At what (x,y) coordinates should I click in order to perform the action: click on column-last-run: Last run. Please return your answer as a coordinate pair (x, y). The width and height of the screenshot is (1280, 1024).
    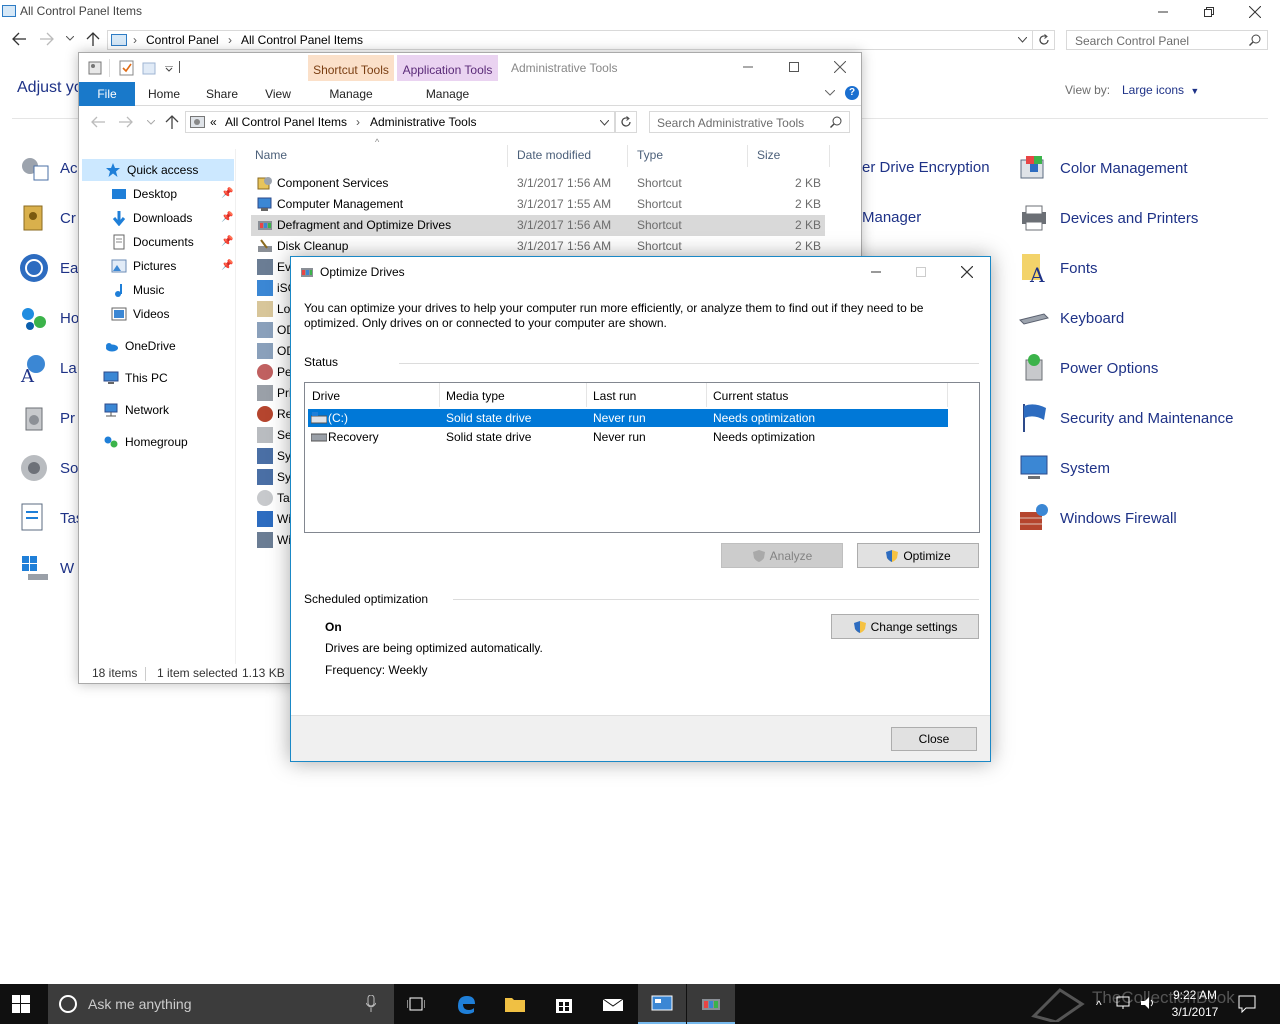
    Looking at the image, I should click on (614, 396).